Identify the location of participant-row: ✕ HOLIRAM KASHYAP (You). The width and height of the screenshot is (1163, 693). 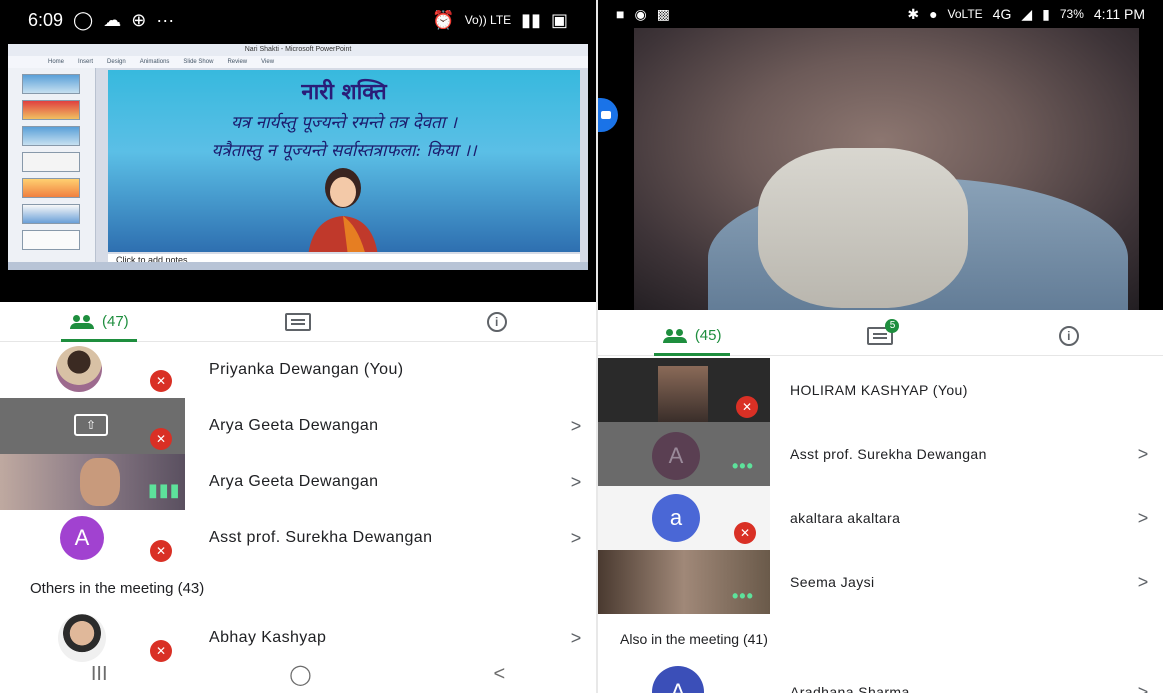
(880, 390).